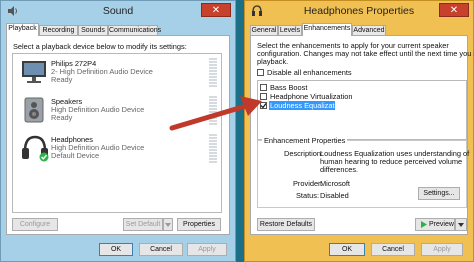 The height and width of the screenshot is (262, 474). I want to click on arrow-shaft, so click(209, 117).